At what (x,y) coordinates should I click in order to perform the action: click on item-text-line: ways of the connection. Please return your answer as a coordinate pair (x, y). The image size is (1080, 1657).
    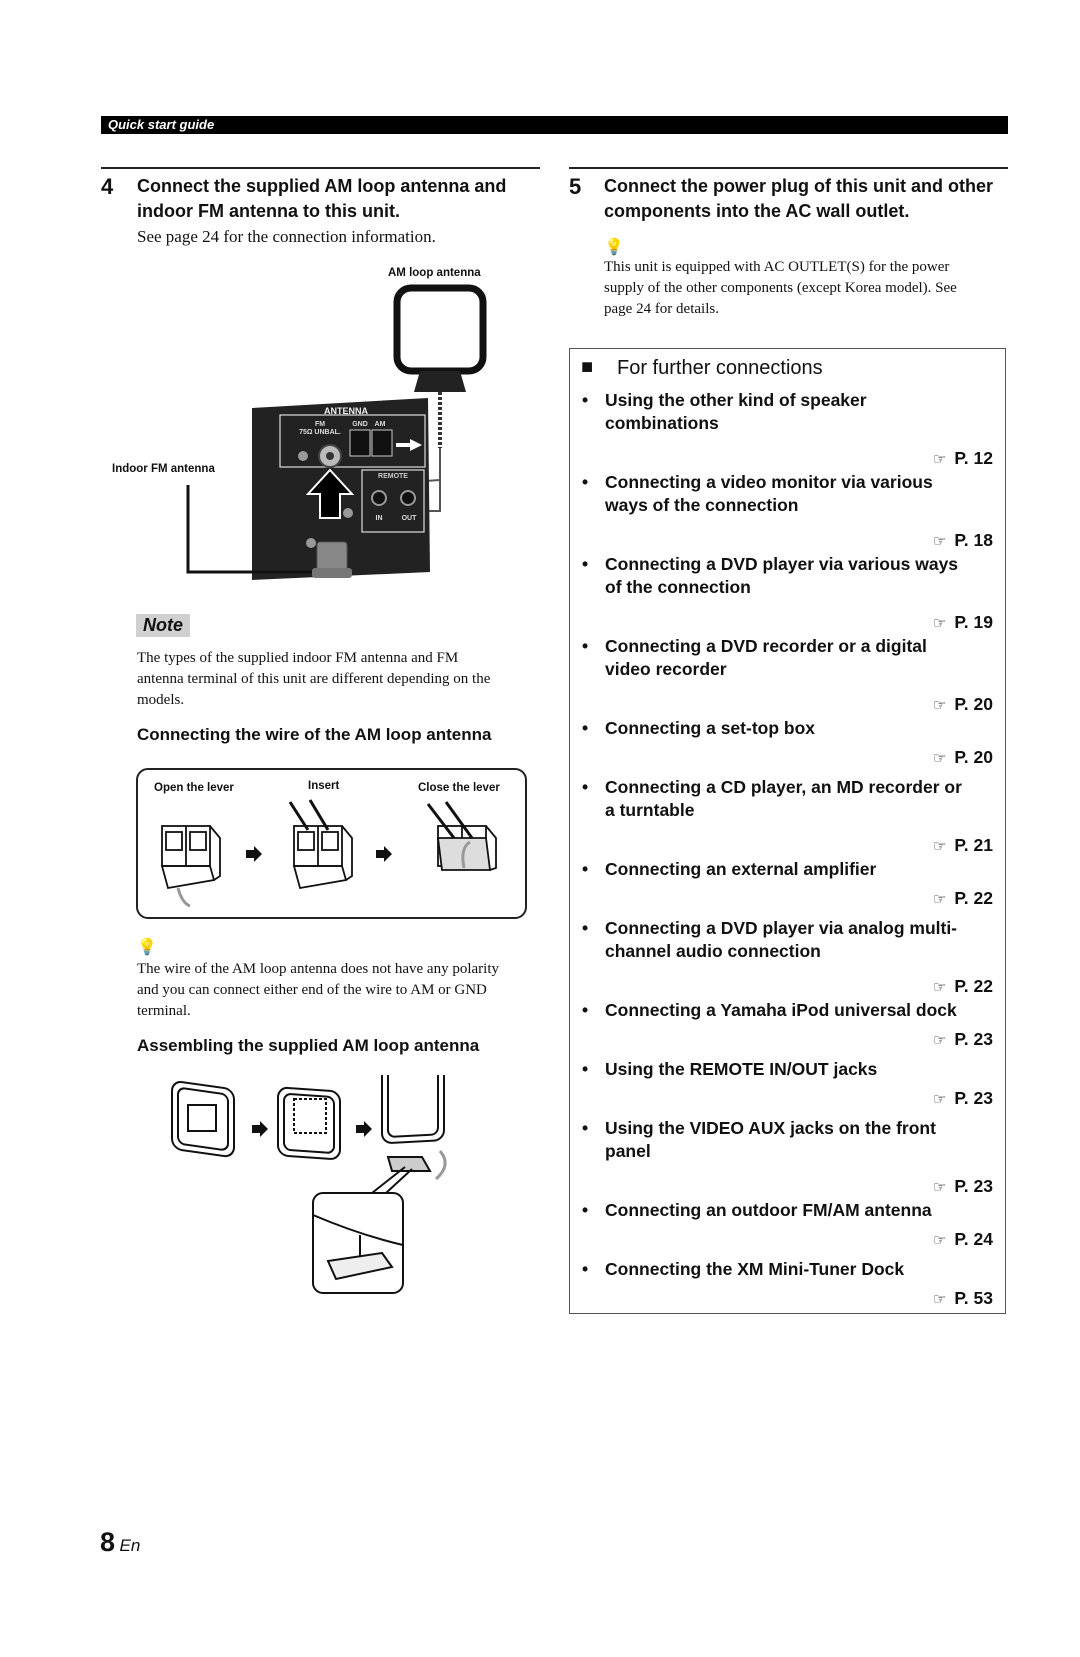
    Looking at the image, I should click on (702, 505).